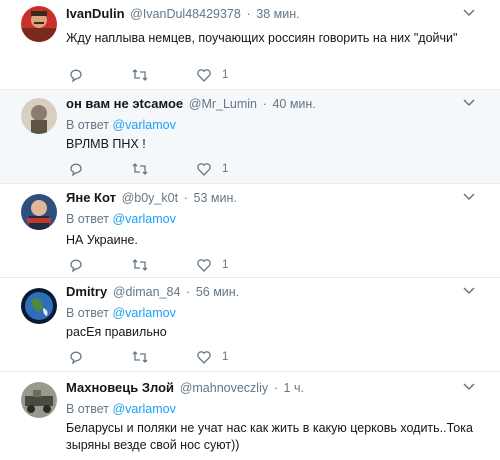  I want to click on user-handle: @Mr_Lumin, so click(223, 104).